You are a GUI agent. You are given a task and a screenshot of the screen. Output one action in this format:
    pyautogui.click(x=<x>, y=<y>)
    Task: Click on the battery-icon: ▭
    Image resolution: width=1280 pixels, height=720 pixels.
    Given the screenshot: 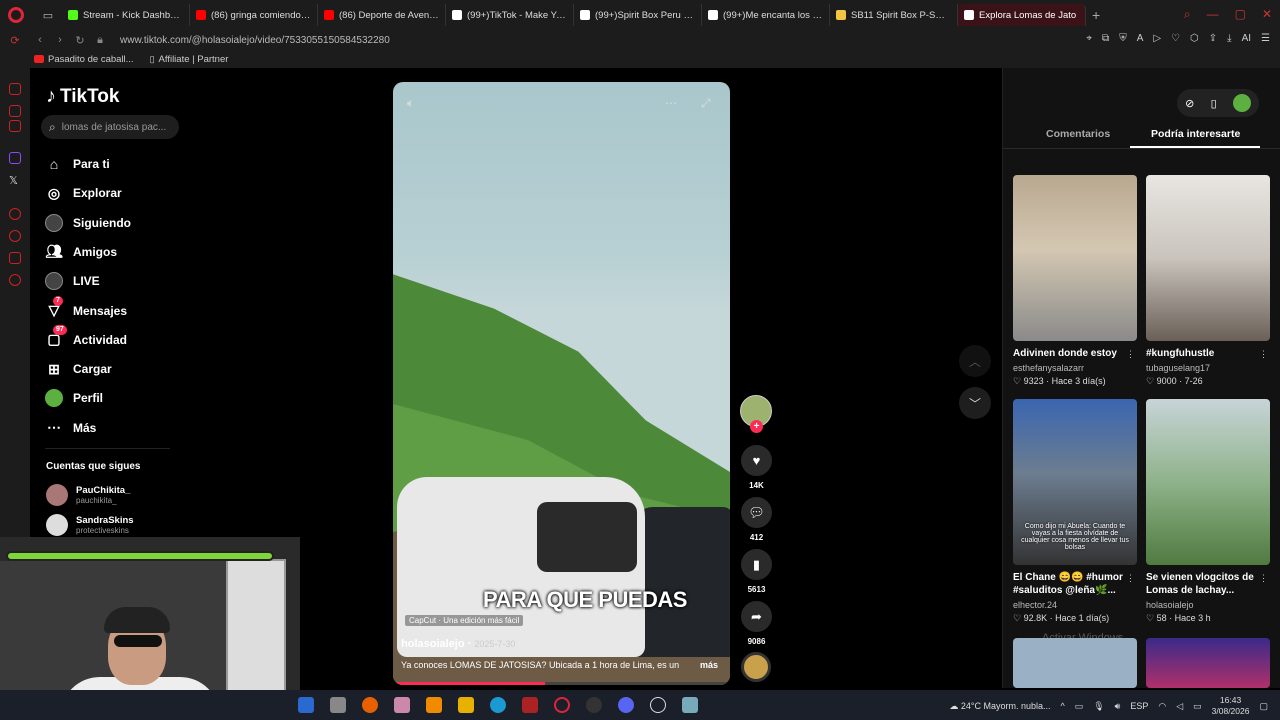 What is the action you would take?
    pyautogui.click(x=1197, y=706)
    